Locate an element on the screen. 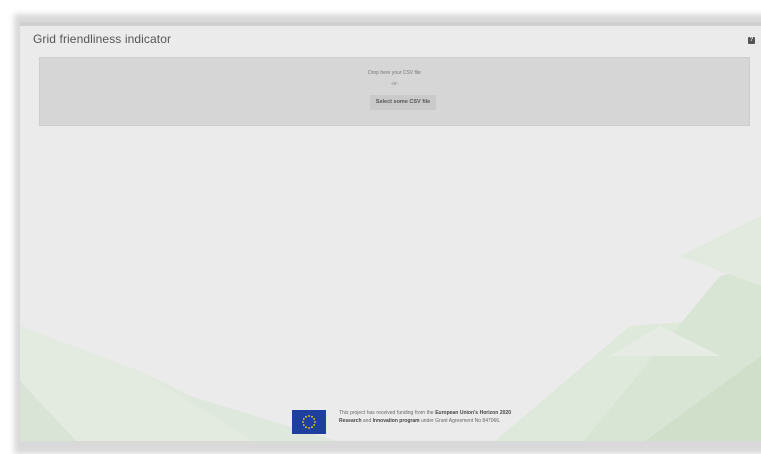  help-icon: ? is located at coordinates (751, 40).